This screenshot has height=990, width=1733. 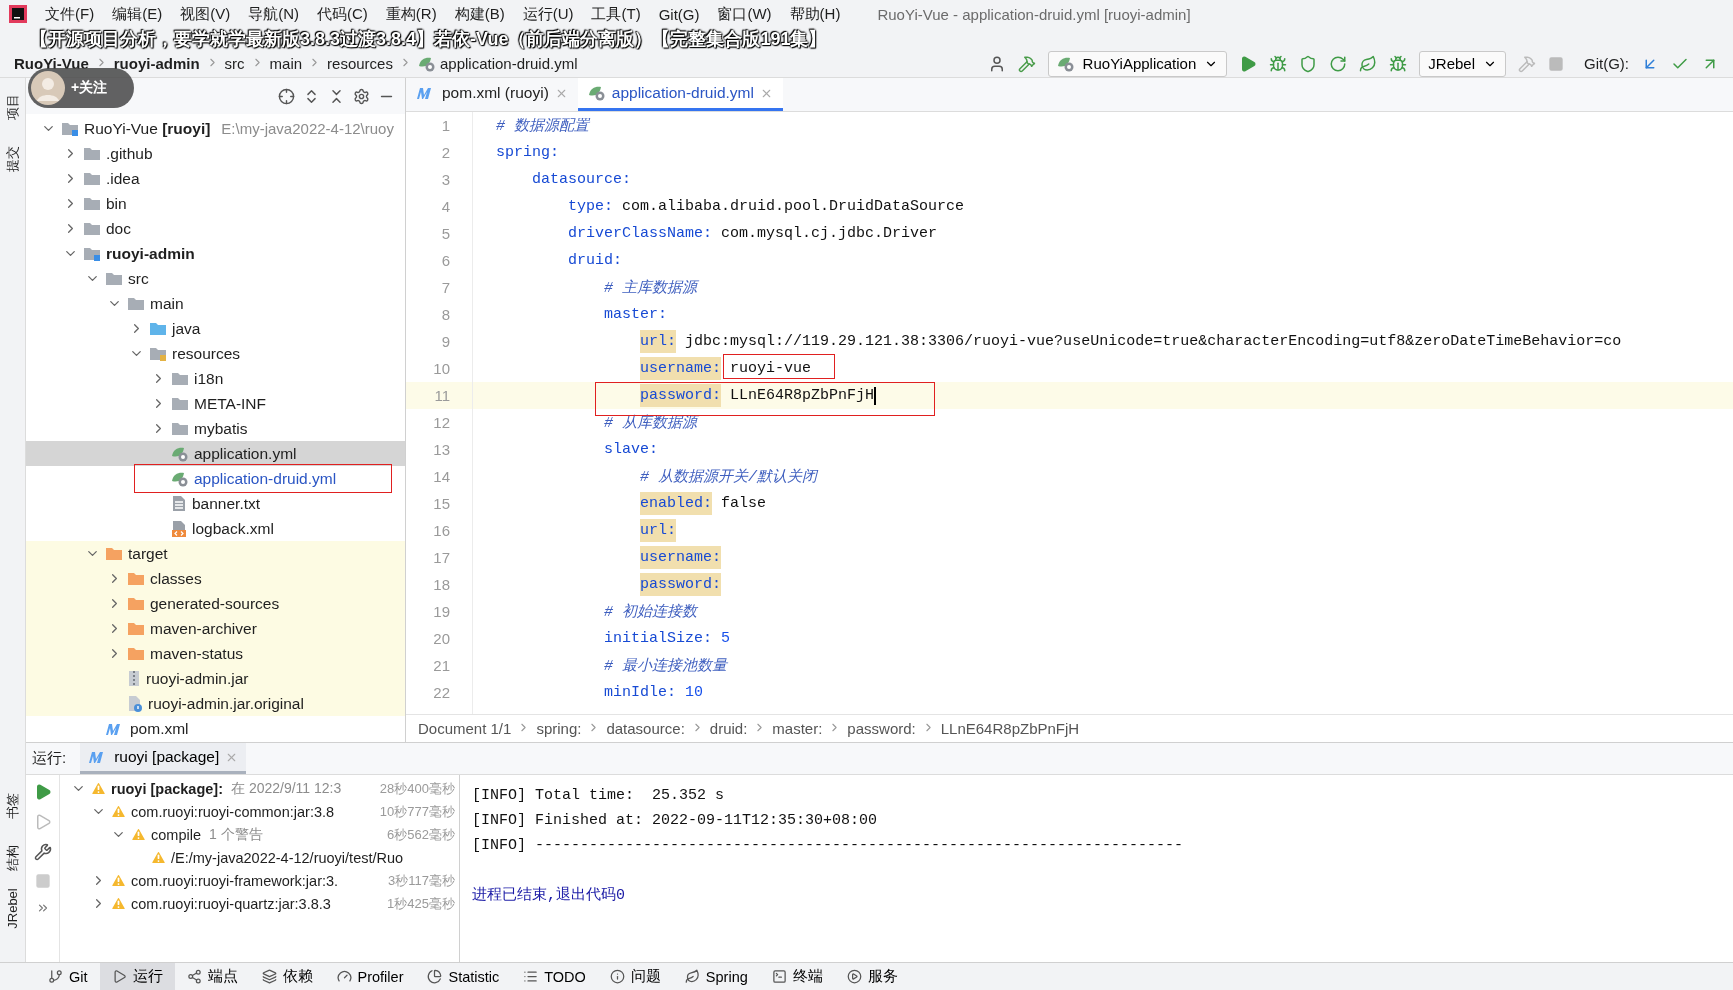 What do you see at coordinates (135, 703) in the screenshot?
I see `unknown-file-icon` at bounding box center [135, 703].